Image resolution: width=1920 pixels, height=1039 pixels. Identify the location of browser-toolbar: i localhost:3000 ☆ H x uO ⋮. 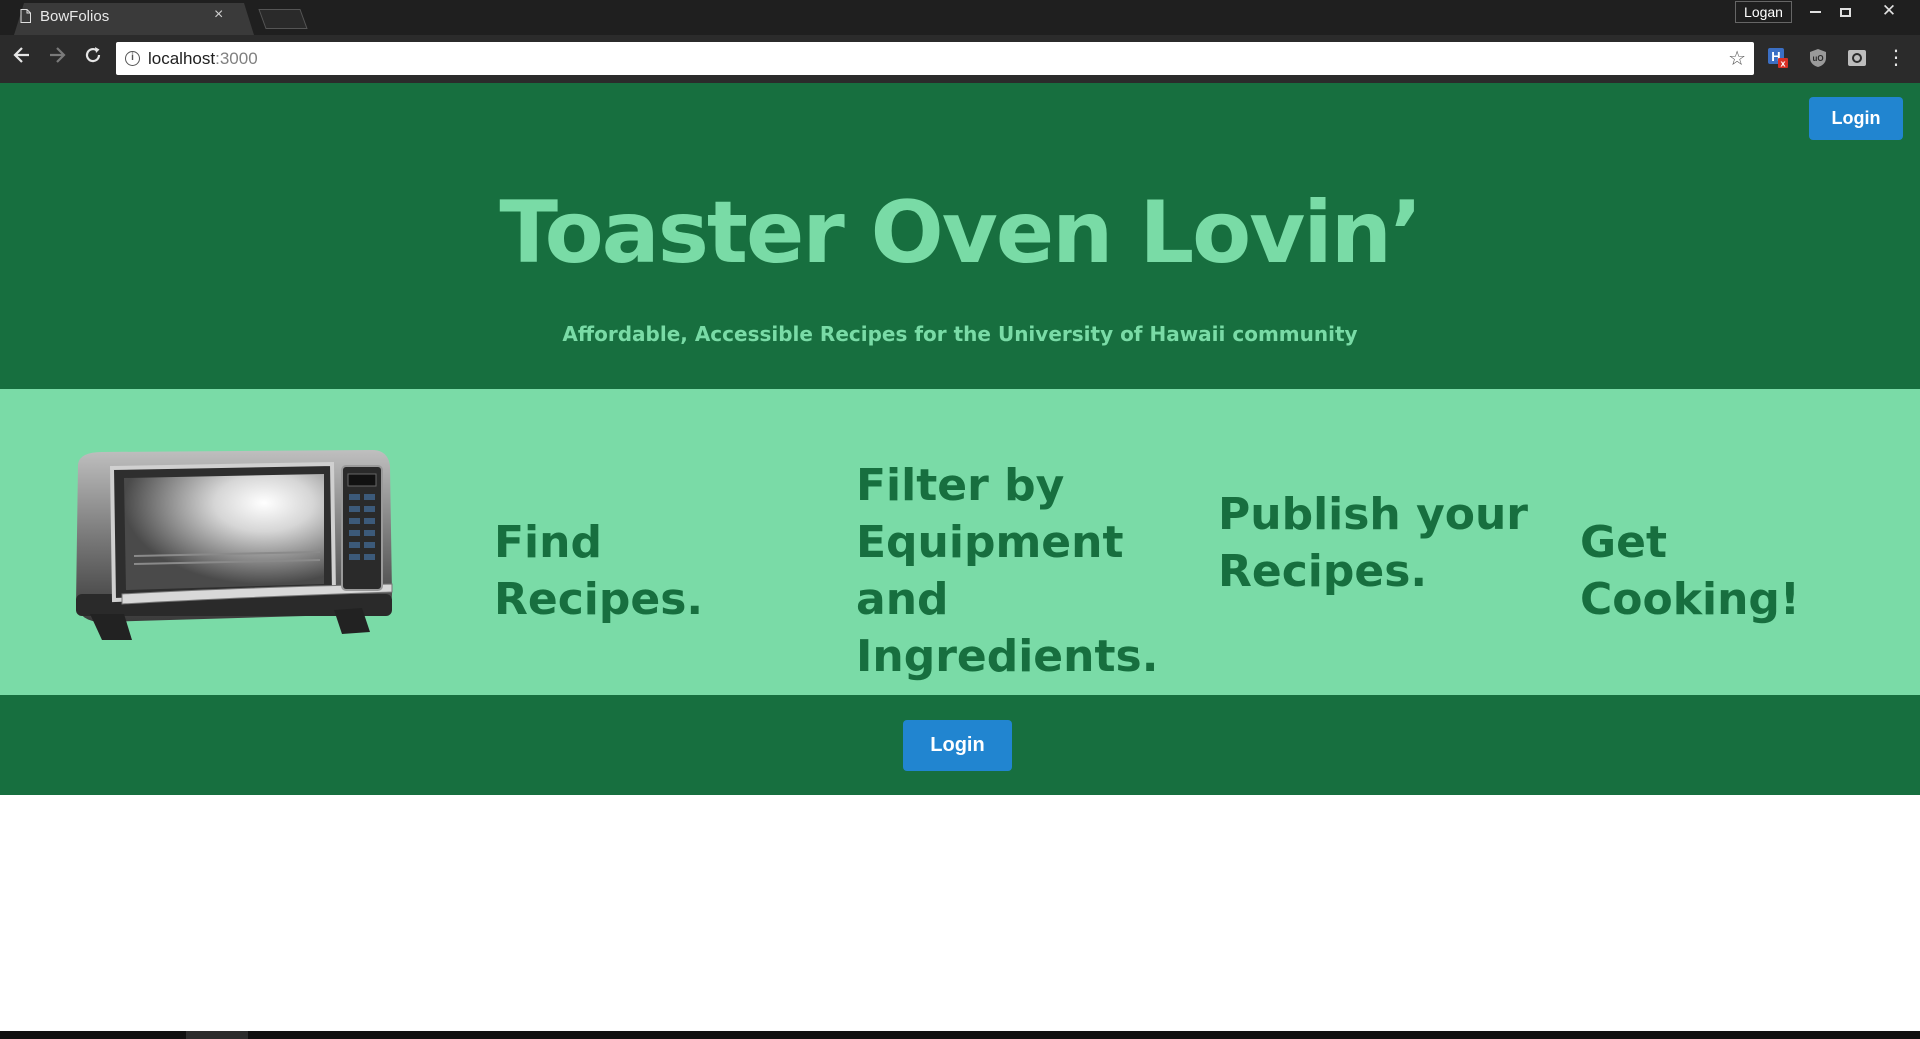
(960, 59).